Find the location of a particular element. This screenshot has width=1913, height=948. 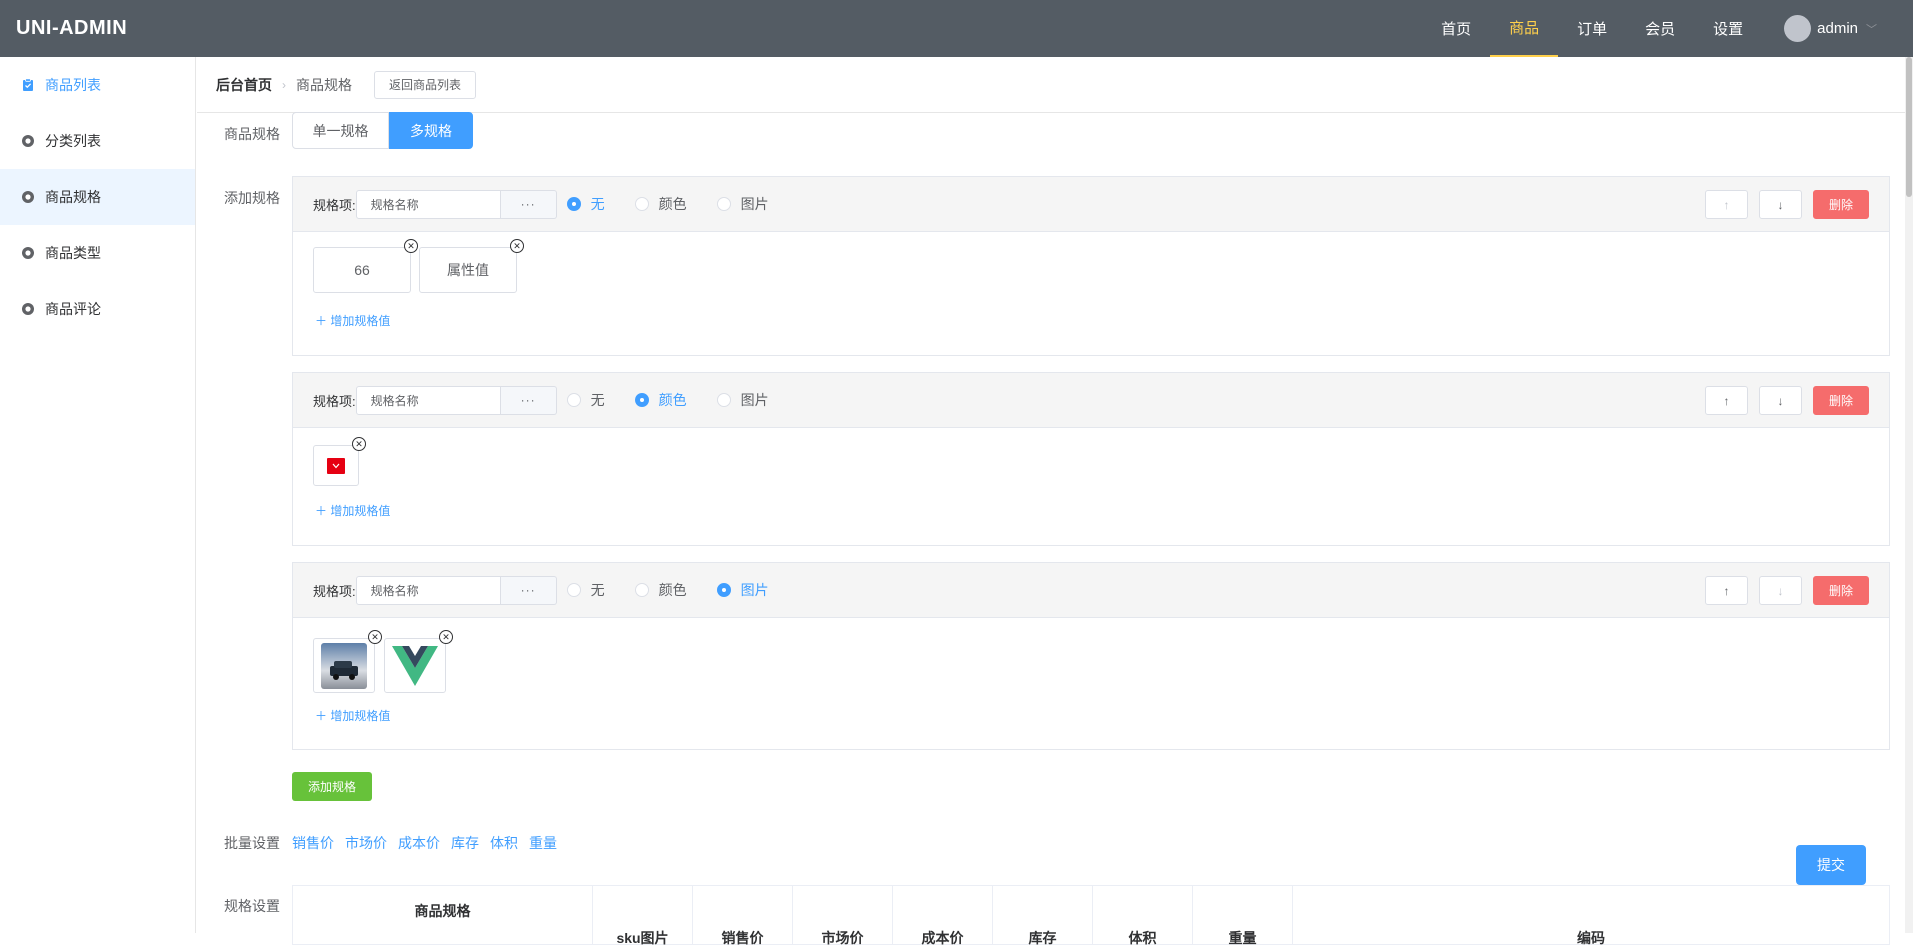

sku-table-header: 商品规格 sku图片 销售价 市场价 成本价 库存 体积 重量 编码 is located at coordinates (1091, 915).